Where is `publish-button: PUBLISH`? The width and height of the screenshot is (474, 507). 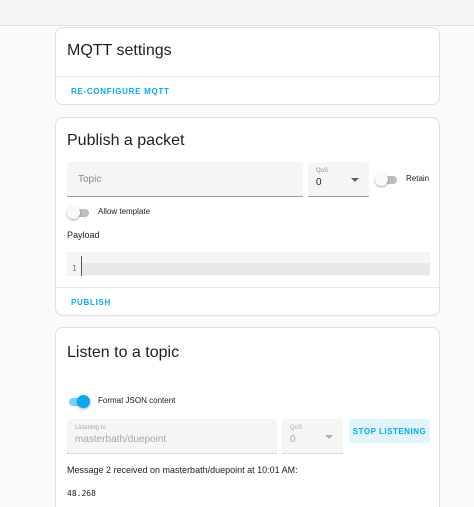
publish-button: PUBLISH is located at coordinates (91, 302).